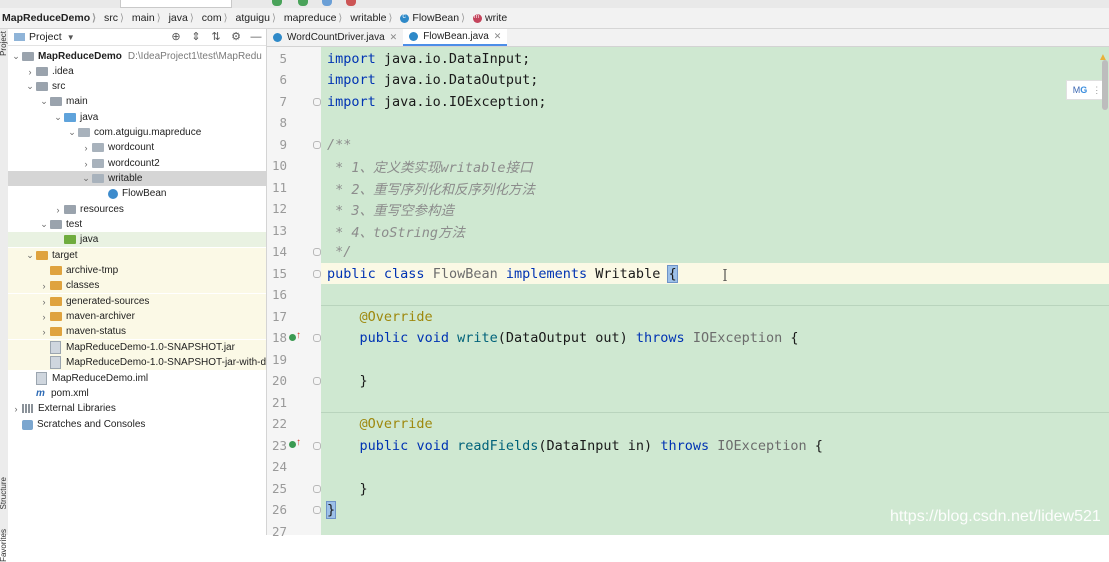  Describe the element at coordinates (688, 102) in the screenshot. I see `code-line: 7 import java.io.IOException;` at that location.